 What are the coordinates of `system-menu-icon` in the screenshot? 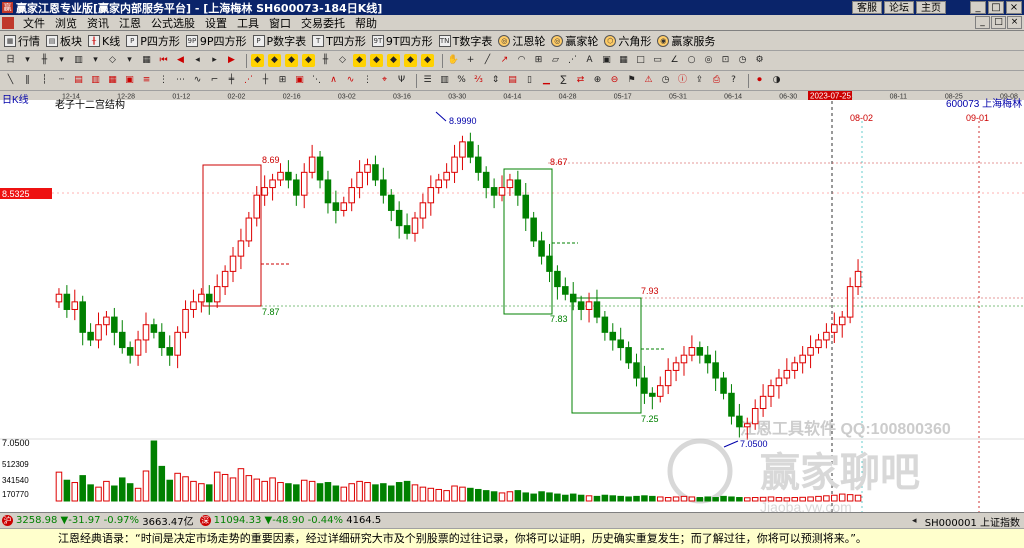 It's located at (8, 22).